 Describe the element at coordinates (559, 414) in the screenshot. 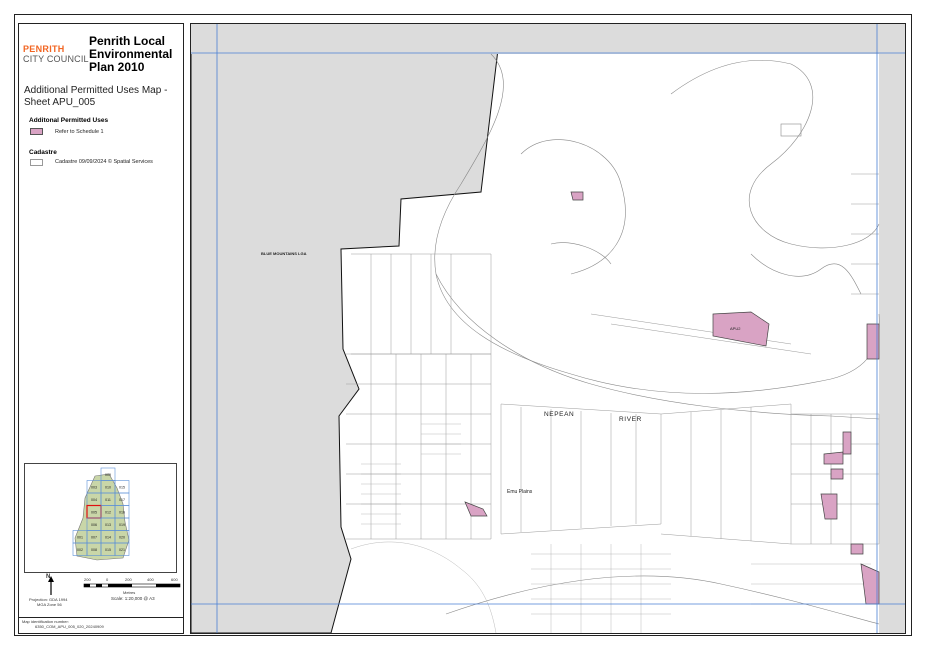

I see `river-label-1: NEPEAN` at that location.